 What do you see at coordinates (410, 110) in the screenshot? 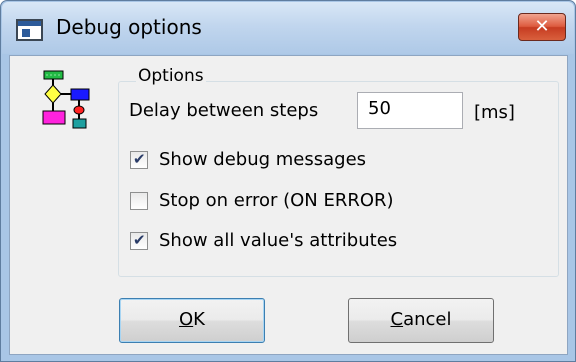
I see `delay-input: 50` at bounding box center [410, 110].